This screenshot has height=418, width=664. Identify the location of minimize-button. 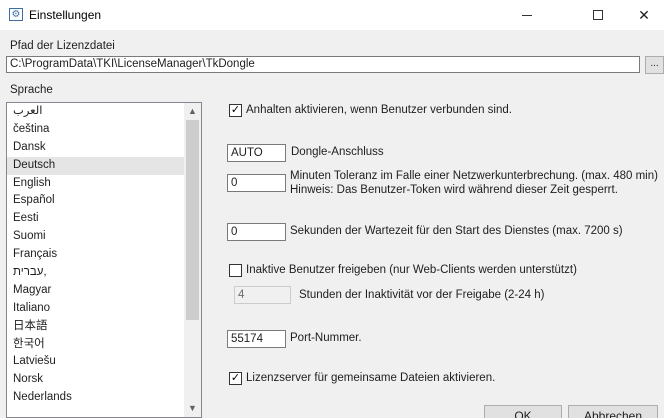
(527, 15).